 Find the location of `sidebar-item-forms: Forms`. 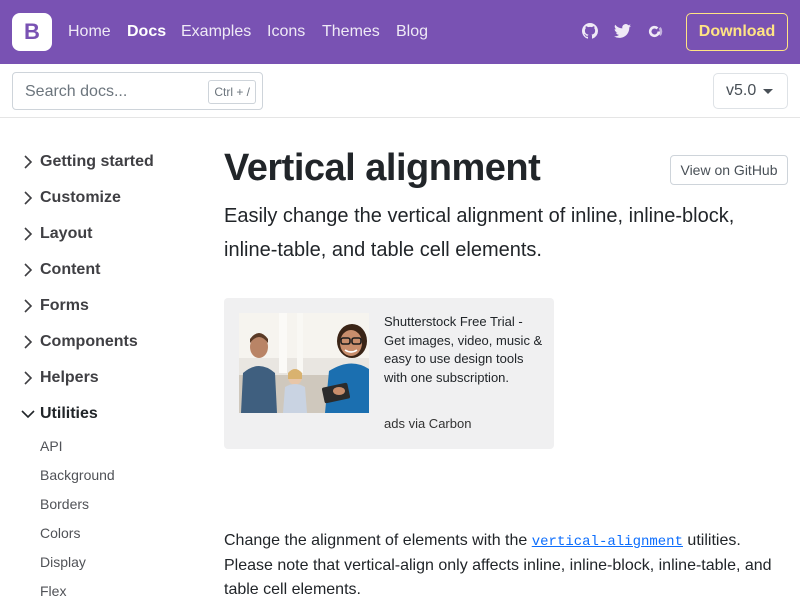

sidebar-item-forms: Forms is located at coordinates (54, 306).